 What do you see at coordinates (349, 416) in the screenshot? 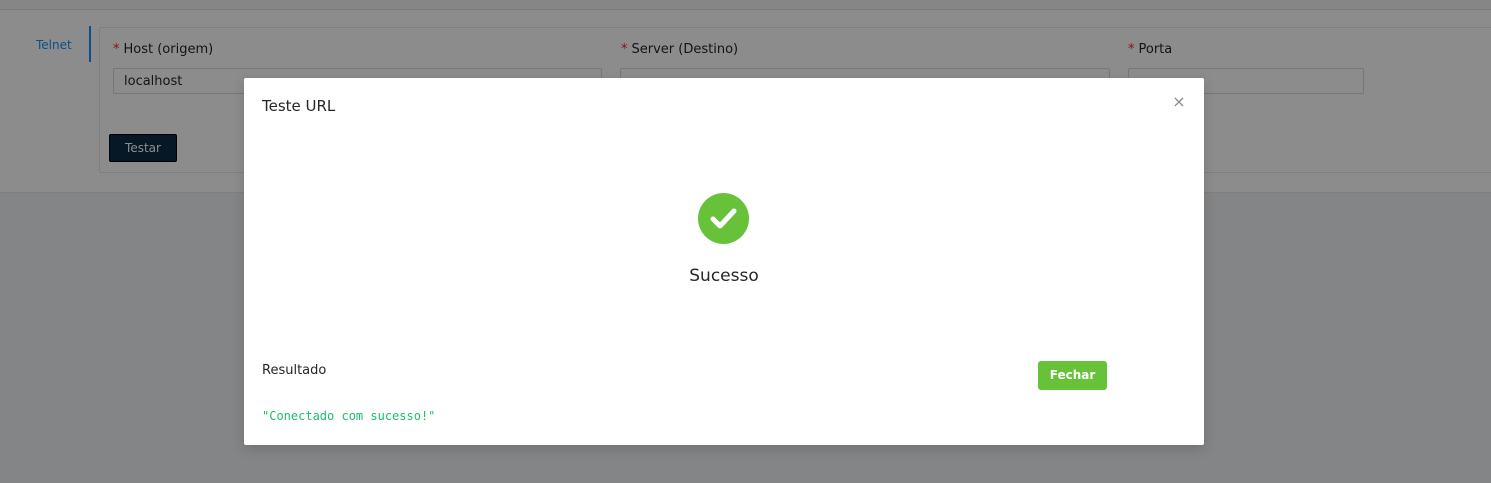
I see `result-value: "Conectado com sucesso!"` at bounding box center [349, 416].